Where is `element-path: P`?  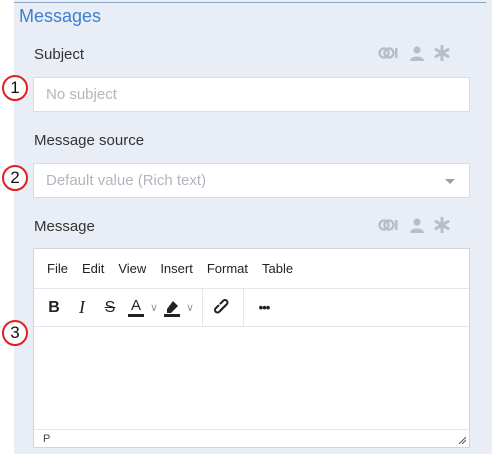
element-path: P is located at coordinates (46, 439).